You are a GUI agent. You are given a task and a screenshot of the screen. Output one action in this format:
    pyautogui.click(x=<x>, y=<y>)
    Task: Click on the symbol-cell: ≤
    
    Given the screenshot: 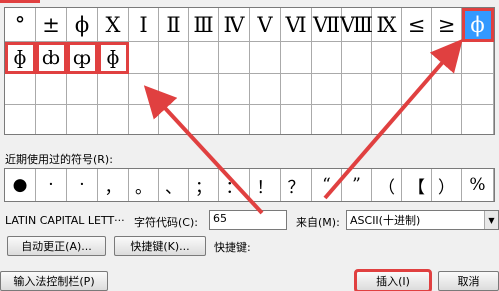 What is the action you would take?
    pyautogui.click(x=417, y=25)
    